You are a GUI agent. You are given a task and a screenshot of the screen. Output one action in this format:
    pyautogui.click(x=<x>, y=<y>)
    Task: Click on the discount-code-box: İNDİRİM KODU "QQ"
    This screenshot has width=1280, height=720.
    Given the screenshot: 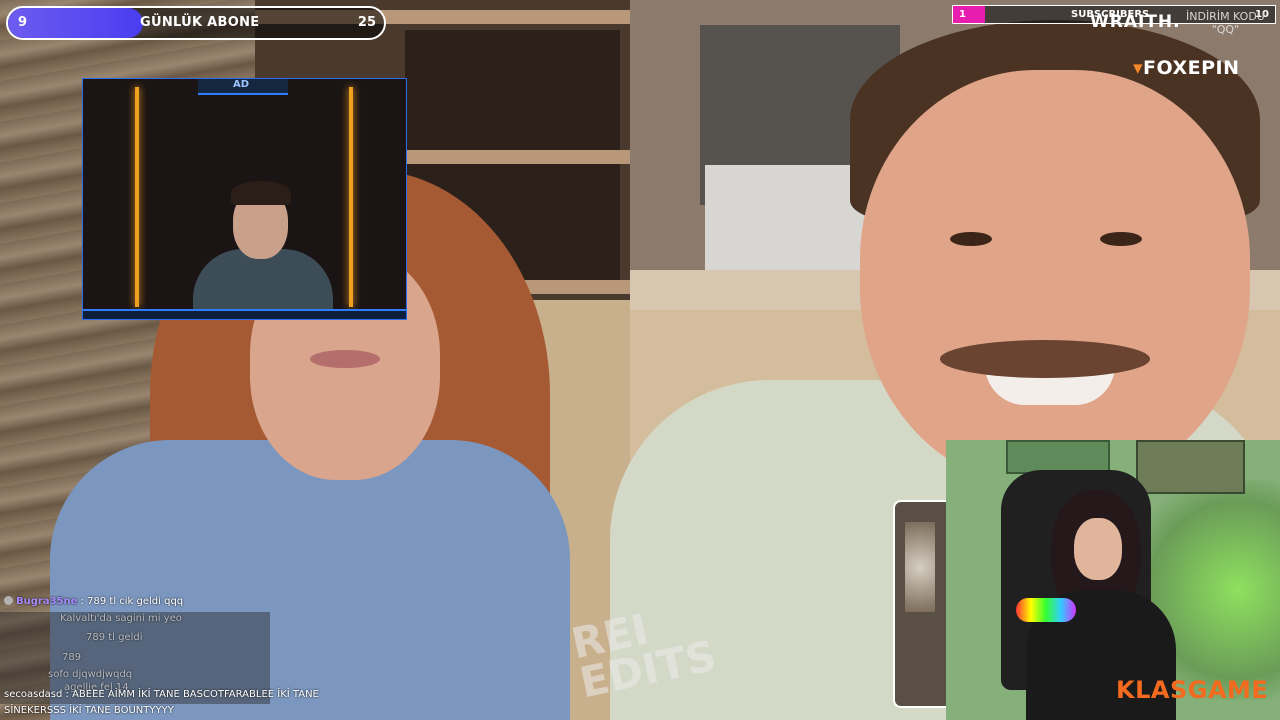 What is the action you would take?
    pyautogui.click(x=1225, y=23)
    